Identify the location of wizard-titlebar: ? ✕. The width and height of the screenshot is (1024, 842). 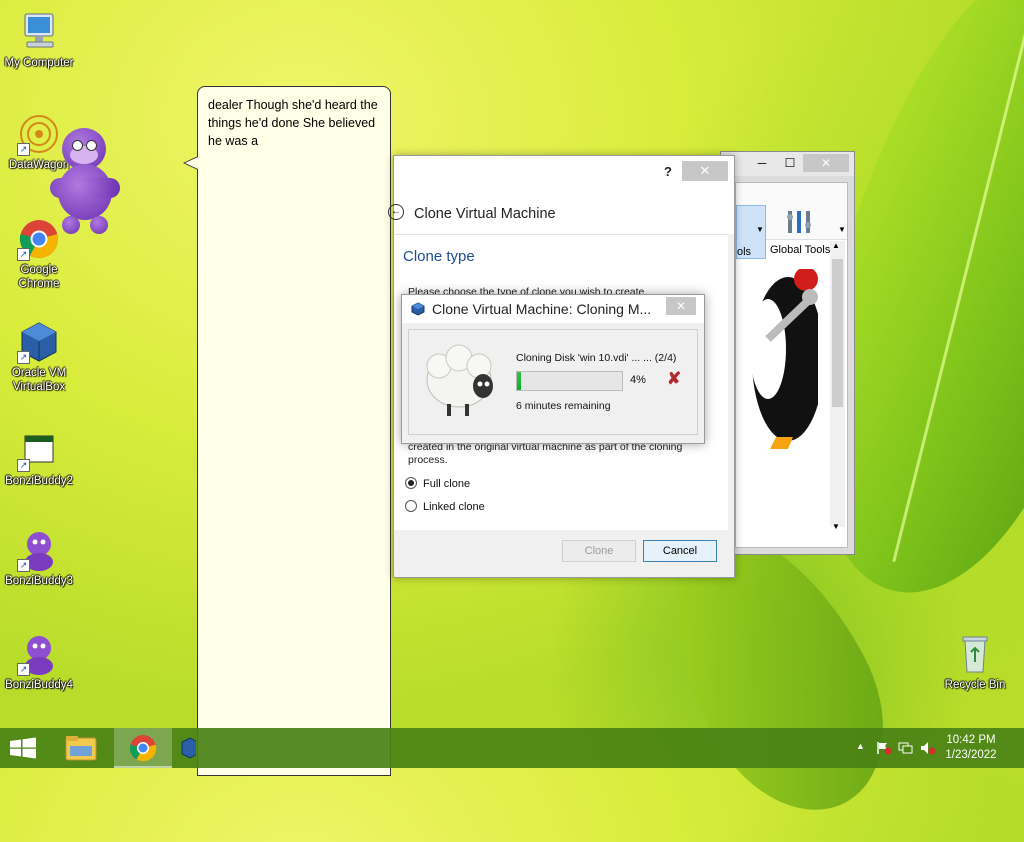
(564, 171).